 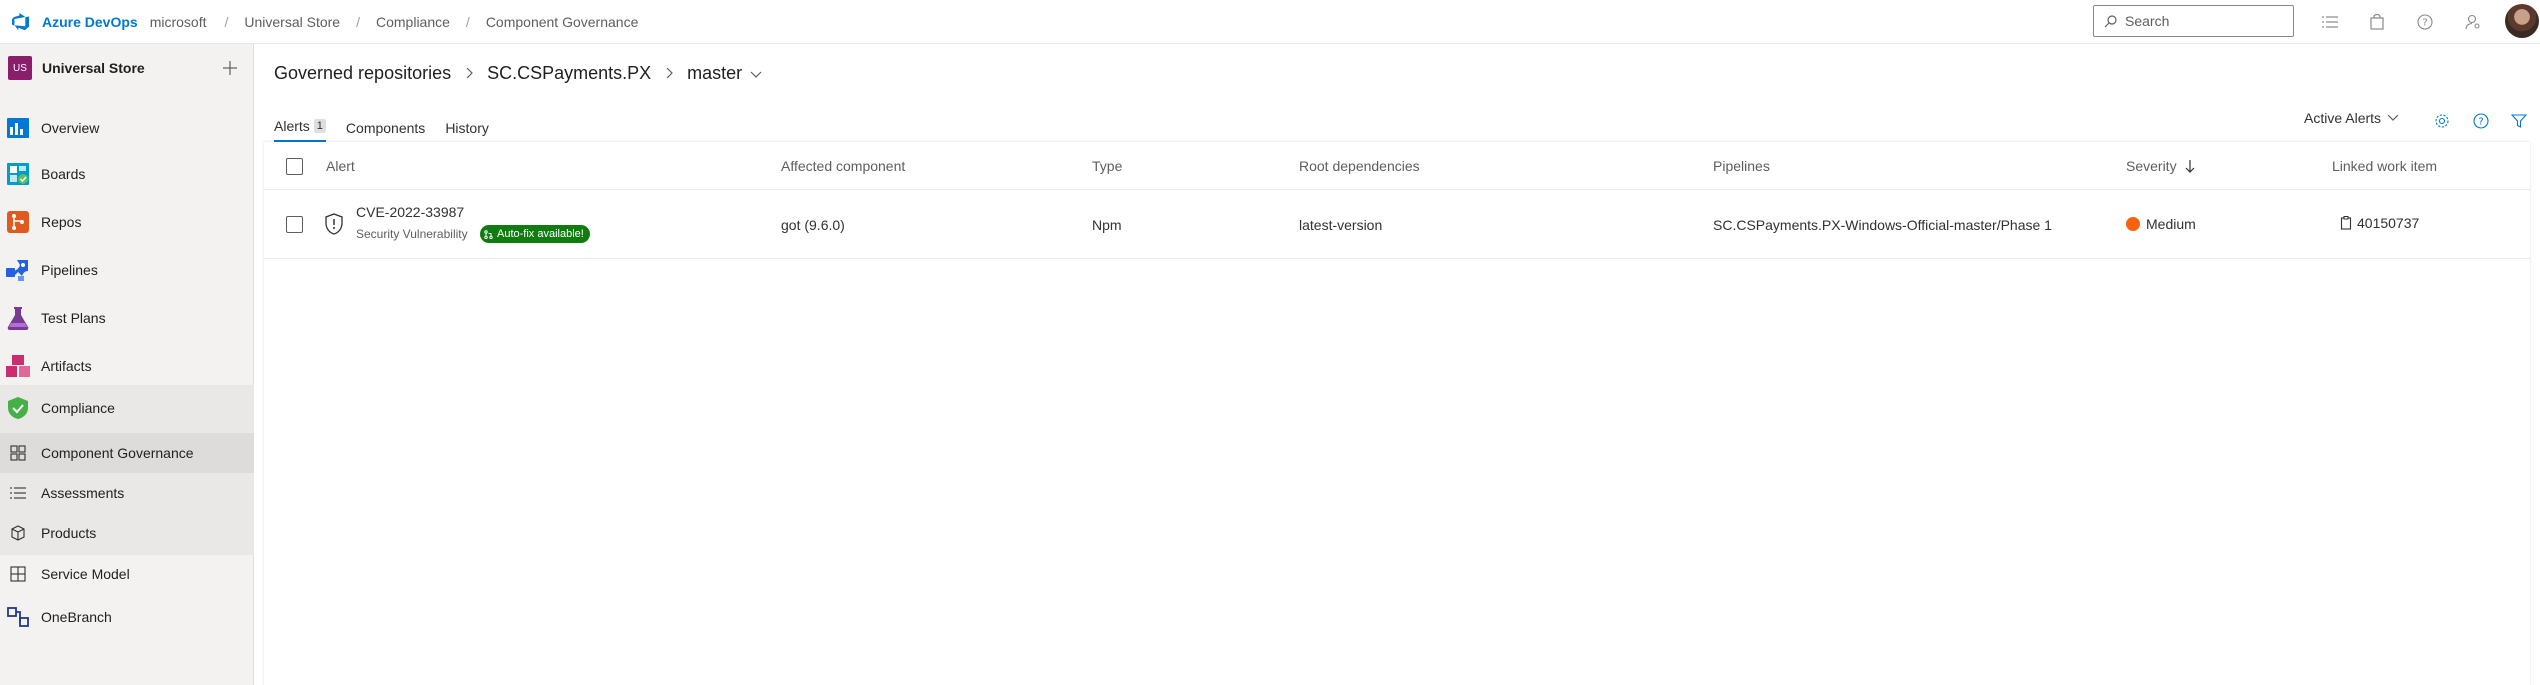 What do you see at coordinates (334, 225) in the screenshot?
I see `security-shield-icon` at bounding box center [334, 225].